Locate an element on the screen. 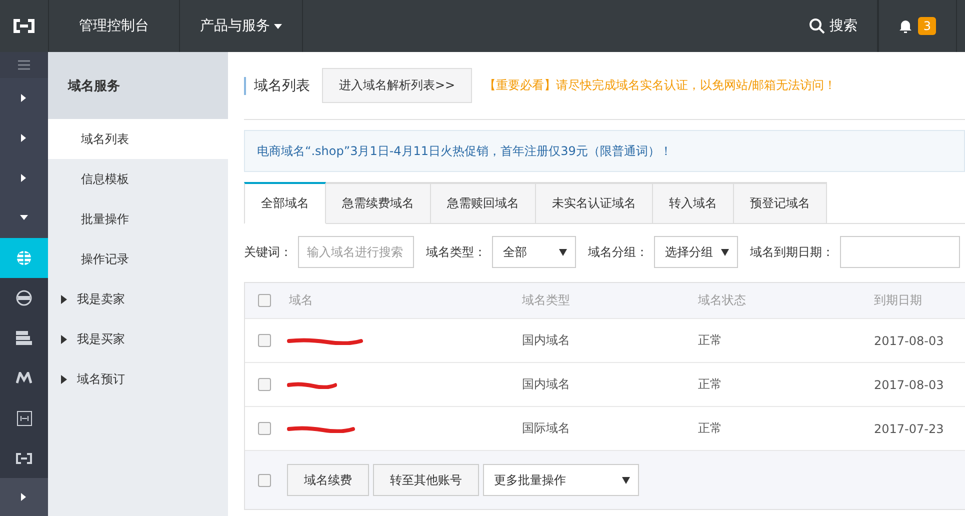 The height and width of the screenshot is (516, 965). select-all-checkbox is located at coordinates (264, 300).